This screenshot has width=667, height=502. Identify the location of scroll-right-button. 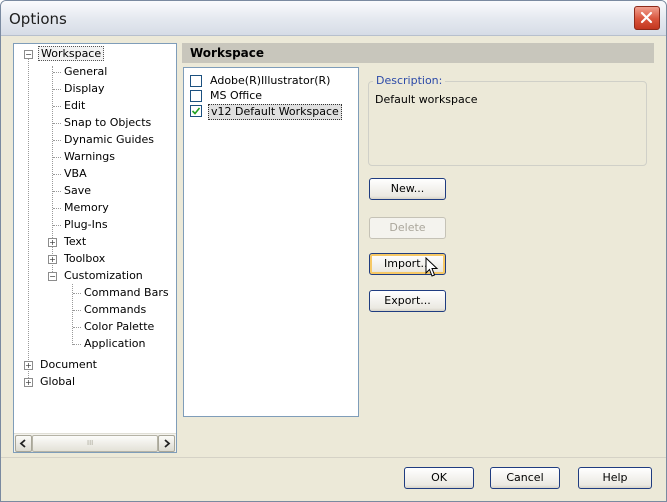
(166, 443).